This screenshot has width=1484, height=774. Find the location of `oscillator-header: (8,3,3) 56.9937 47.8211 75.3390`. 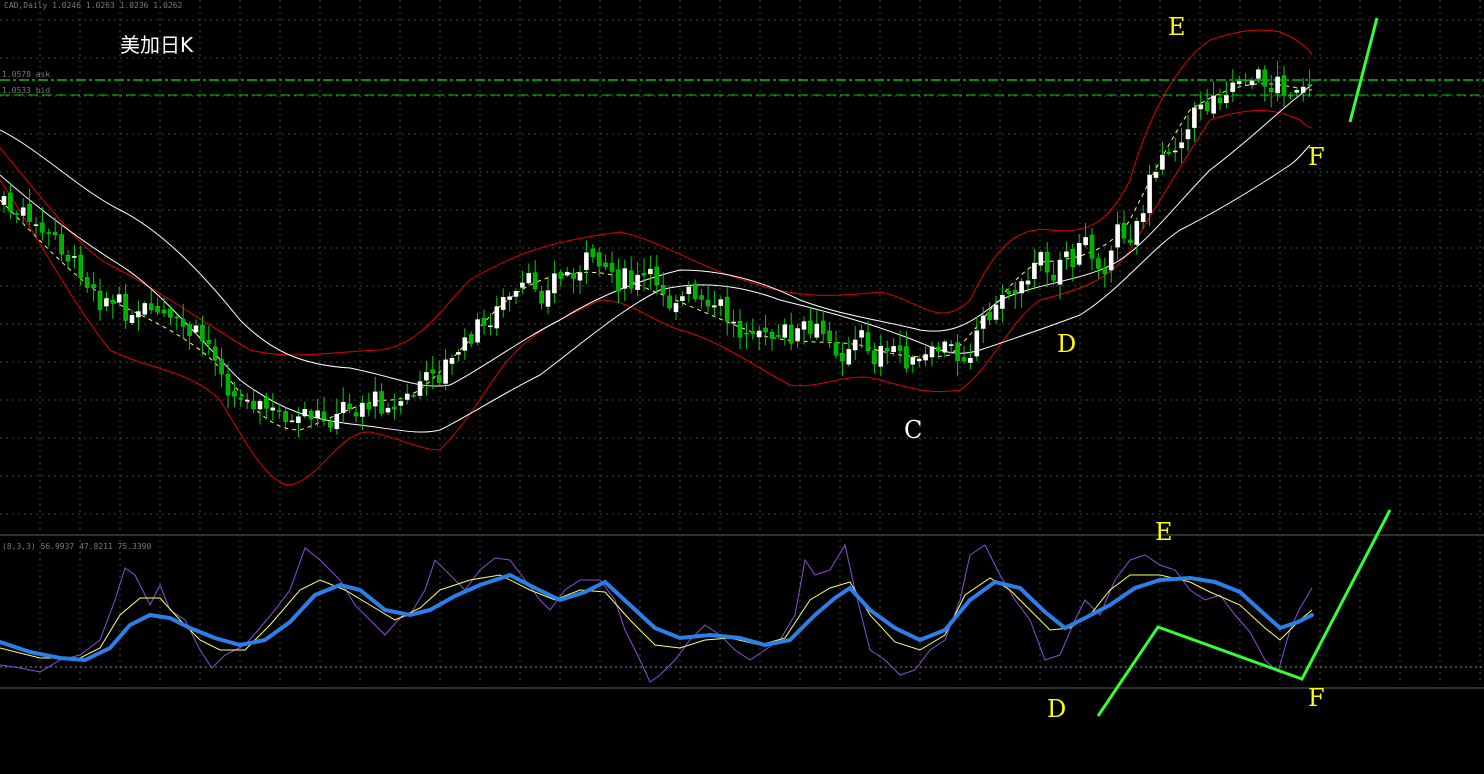

oscillator-header: (8,3,3) 56.9937 47.8211 75.3390 is located at coordinates (76, 546).